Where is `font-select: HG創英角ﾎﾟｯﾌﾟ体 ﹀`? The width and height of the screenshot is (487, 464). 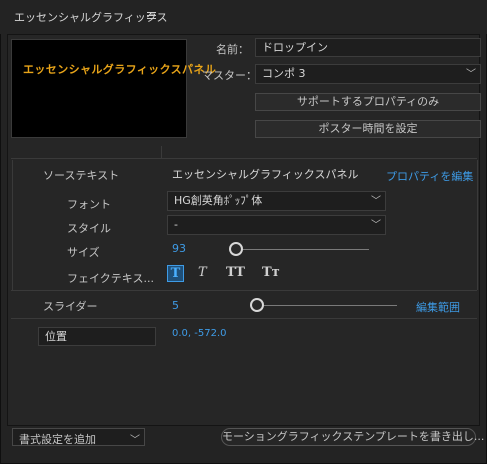 font-select: HG創英角ﾎﾟｯﾌﾟ体 ﹀ is located at coordinates (276, 201).